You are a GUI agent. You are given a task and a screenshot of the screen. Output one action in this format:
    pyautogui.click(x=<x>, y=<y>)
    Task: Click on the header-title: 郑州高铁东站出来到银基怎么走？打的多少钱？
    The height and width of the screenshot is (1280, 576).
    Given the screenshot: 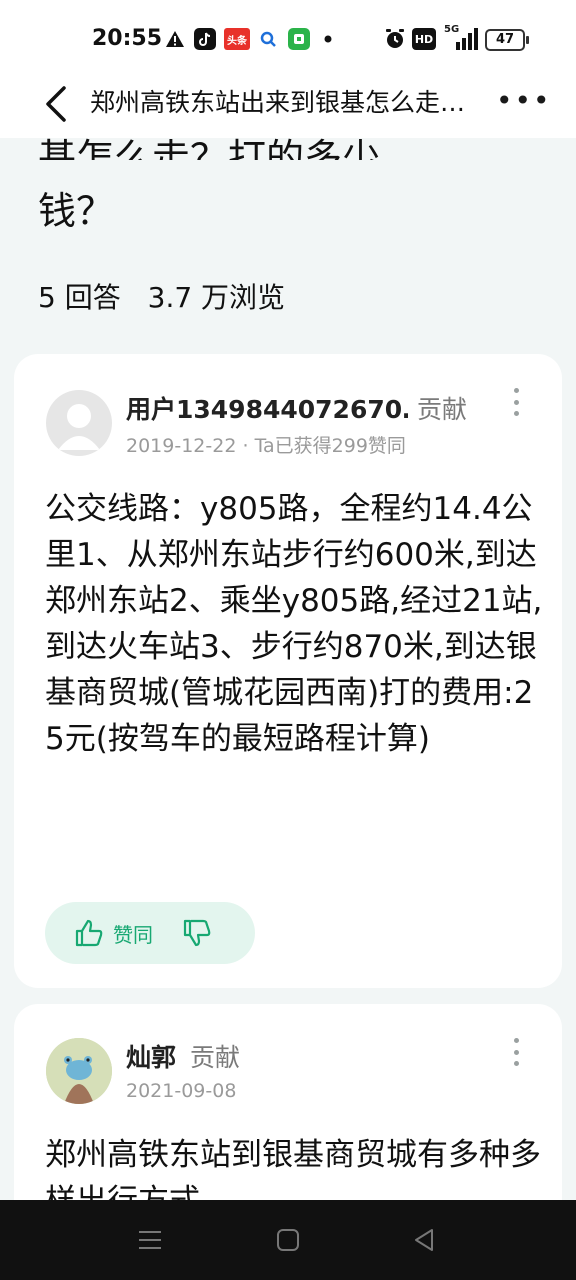 What is the action you would take?
    pyautogui.click(x=290, y=102)
    